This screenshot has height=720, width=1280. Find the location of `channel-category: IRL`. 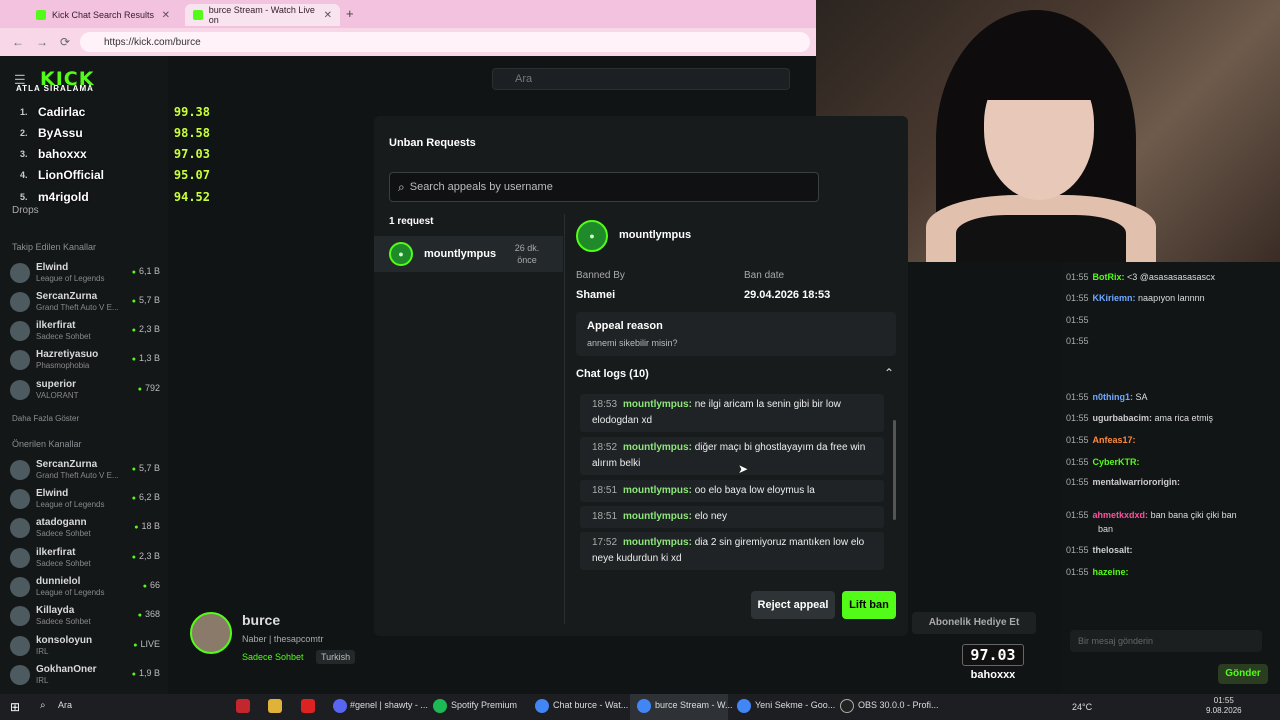

channel-category: IRL is located at coordinates (42, 651).